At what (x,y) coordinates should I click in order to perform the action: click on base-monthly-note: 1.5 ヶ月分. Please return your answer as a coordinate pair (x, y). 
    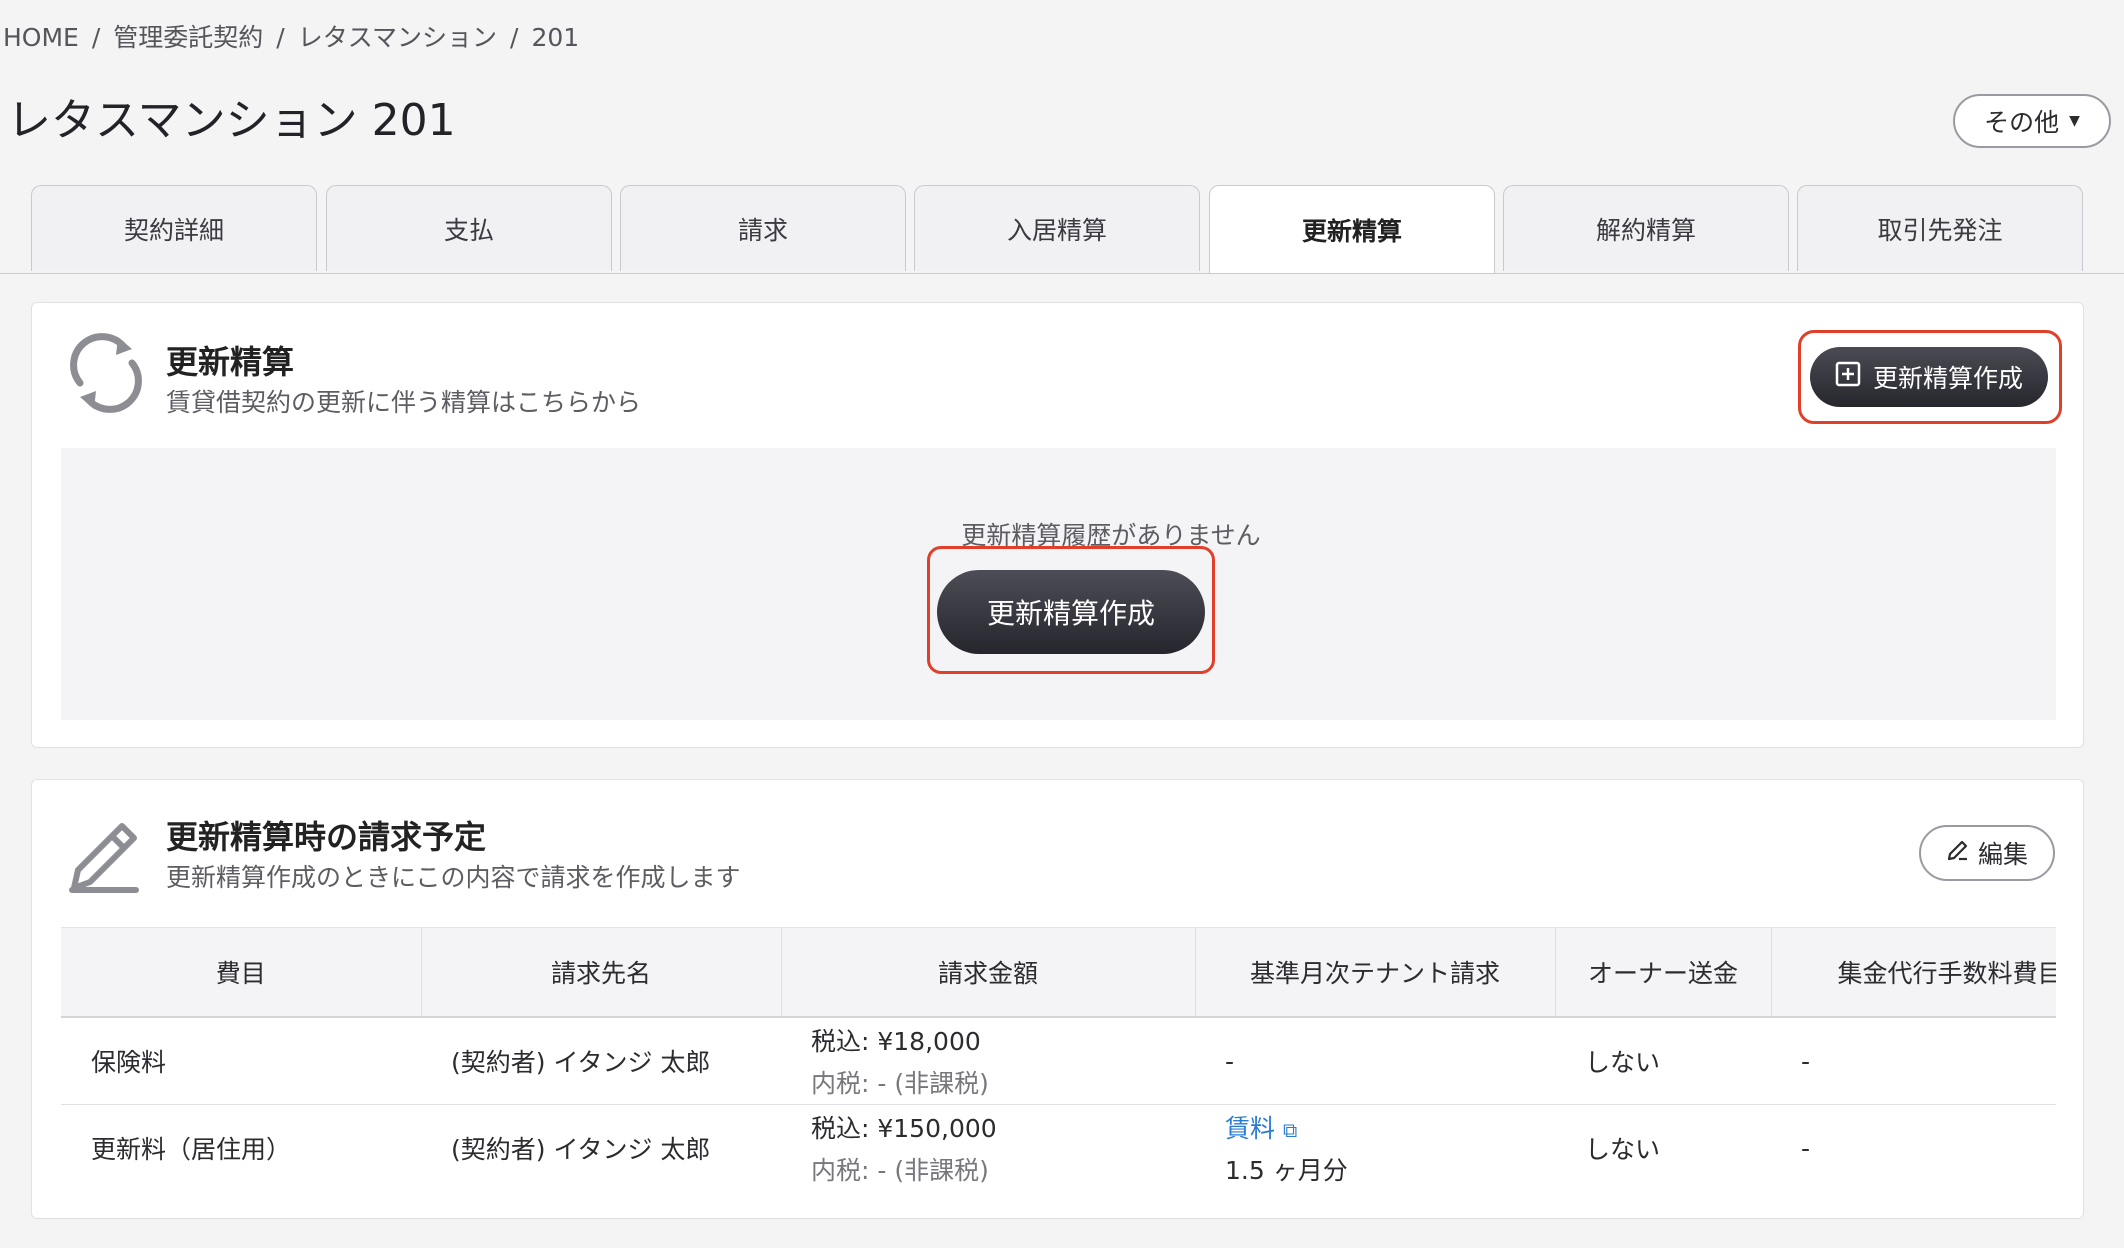
    Looking at the image, I should click on (1286, 1170).